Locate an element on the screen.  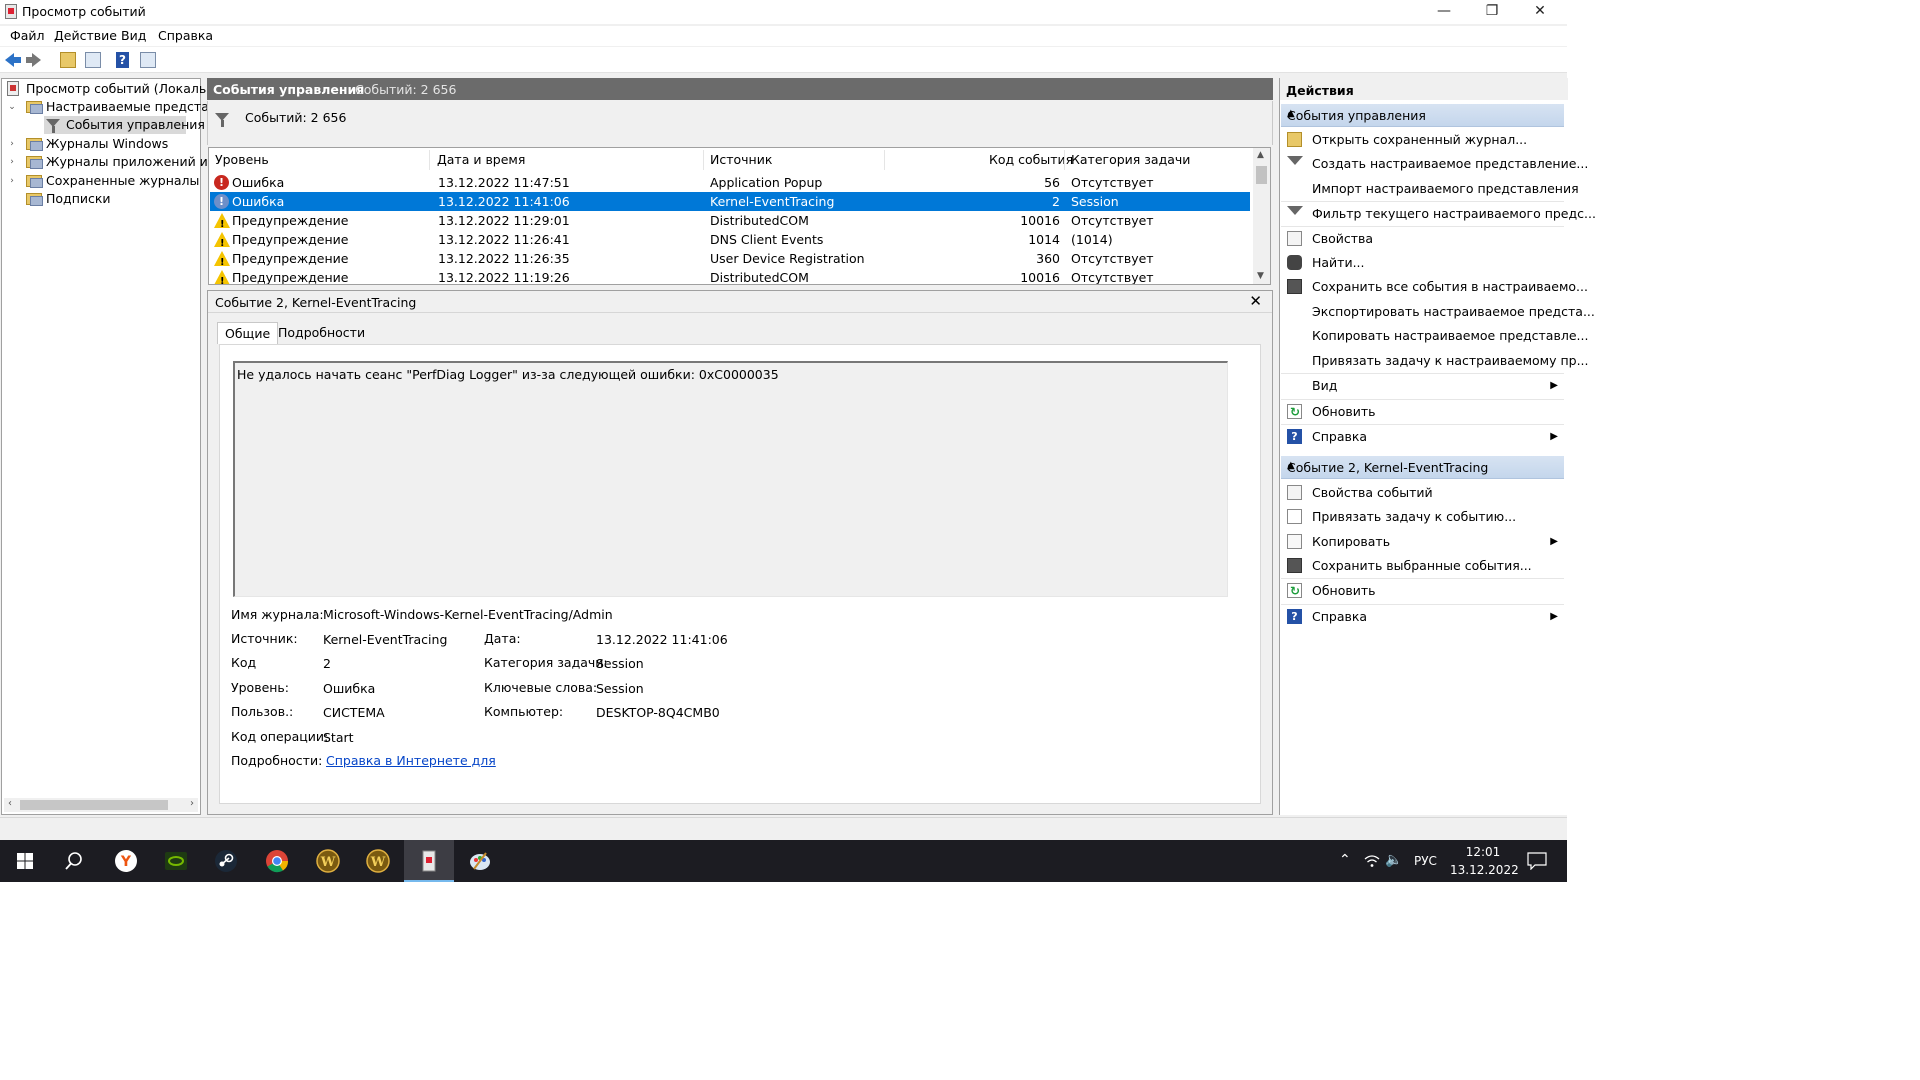
taskbar-paint is located at coordinates (480, 861).